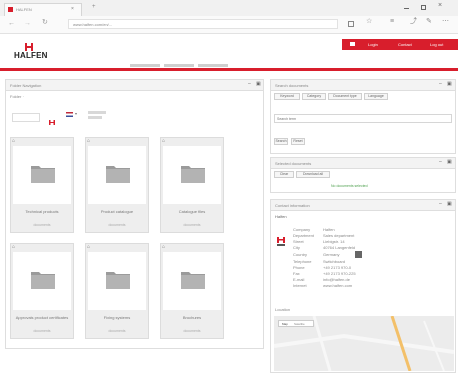  What do you see at coordinates (45, 22) in the screenshot?
I see `refresh-icon: ↻` at bounding box center [45, 22].